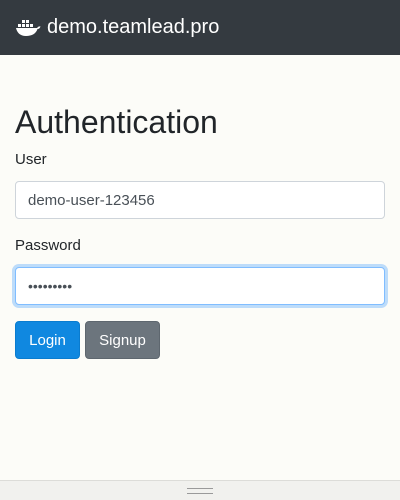  I want to click on password-label: Password, so click(48, 245).